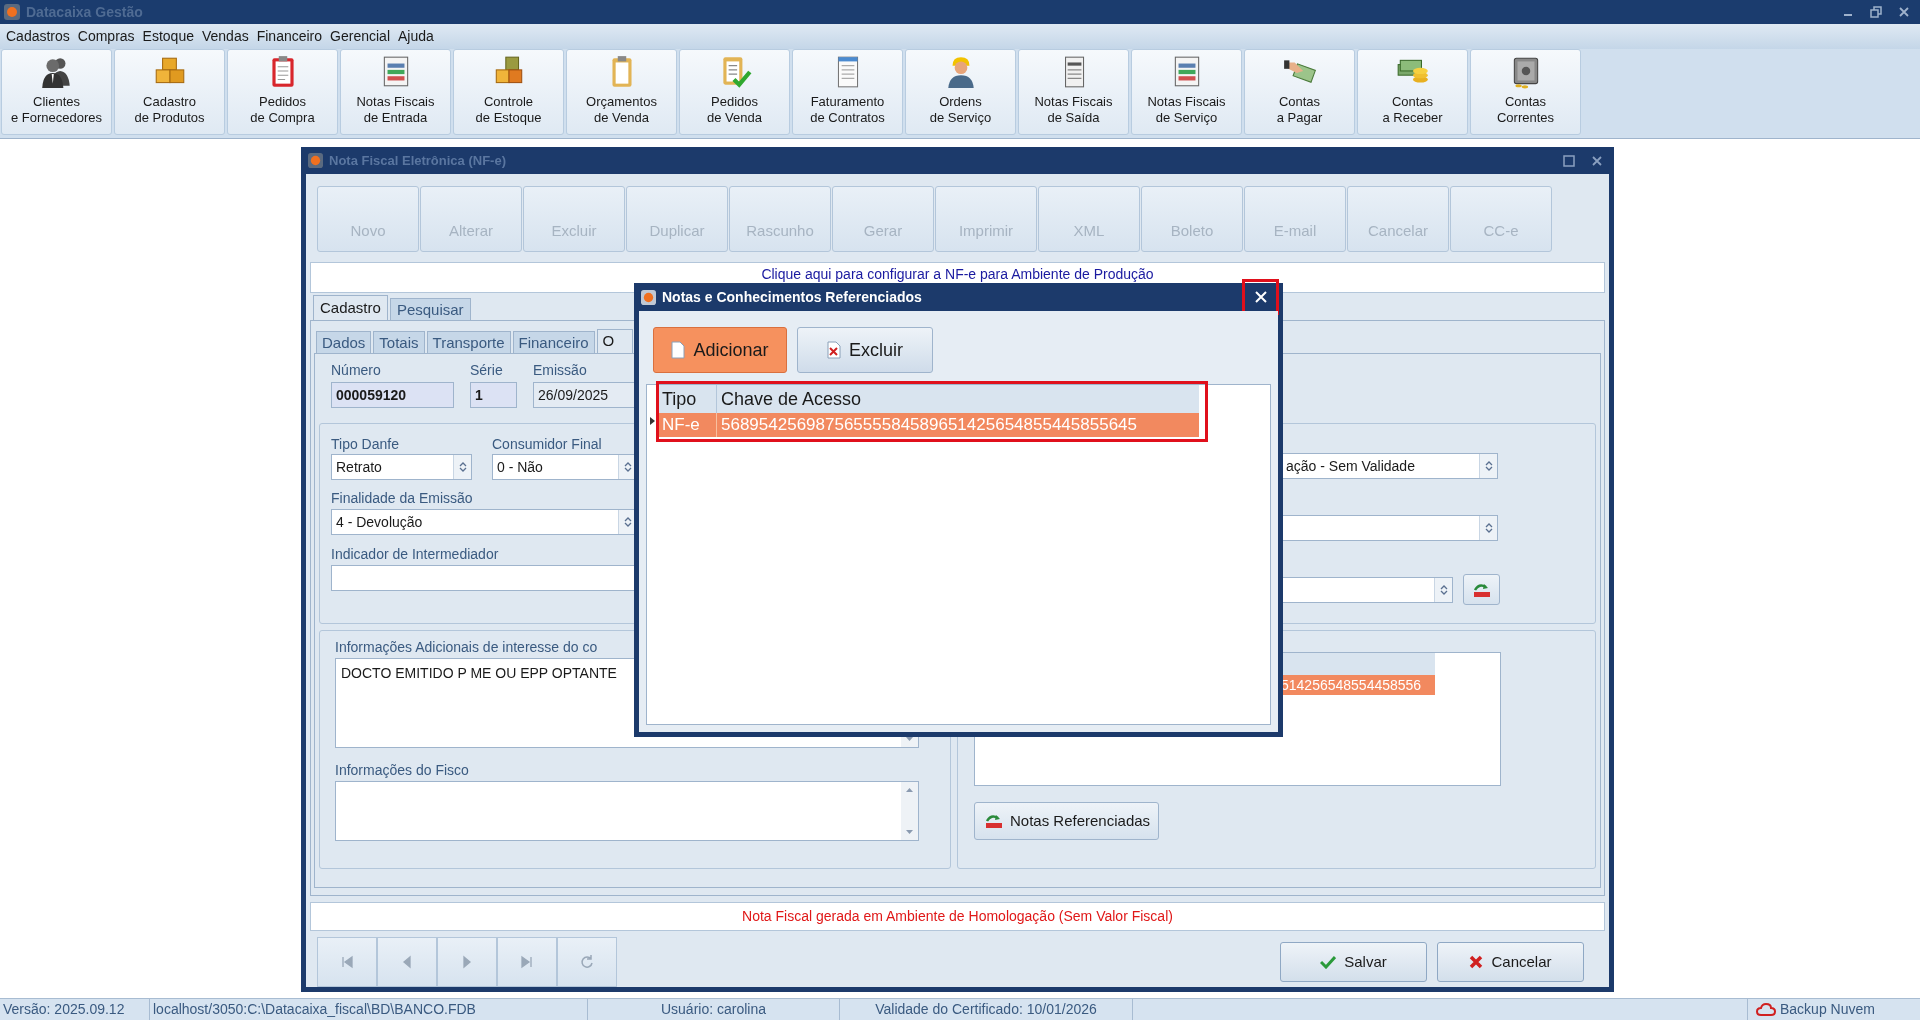  Describe the element at coordinates (417, 160) in the screenshot. I see `window-title: Nota Fiscal Eletrônica (NF-e)` at that location.